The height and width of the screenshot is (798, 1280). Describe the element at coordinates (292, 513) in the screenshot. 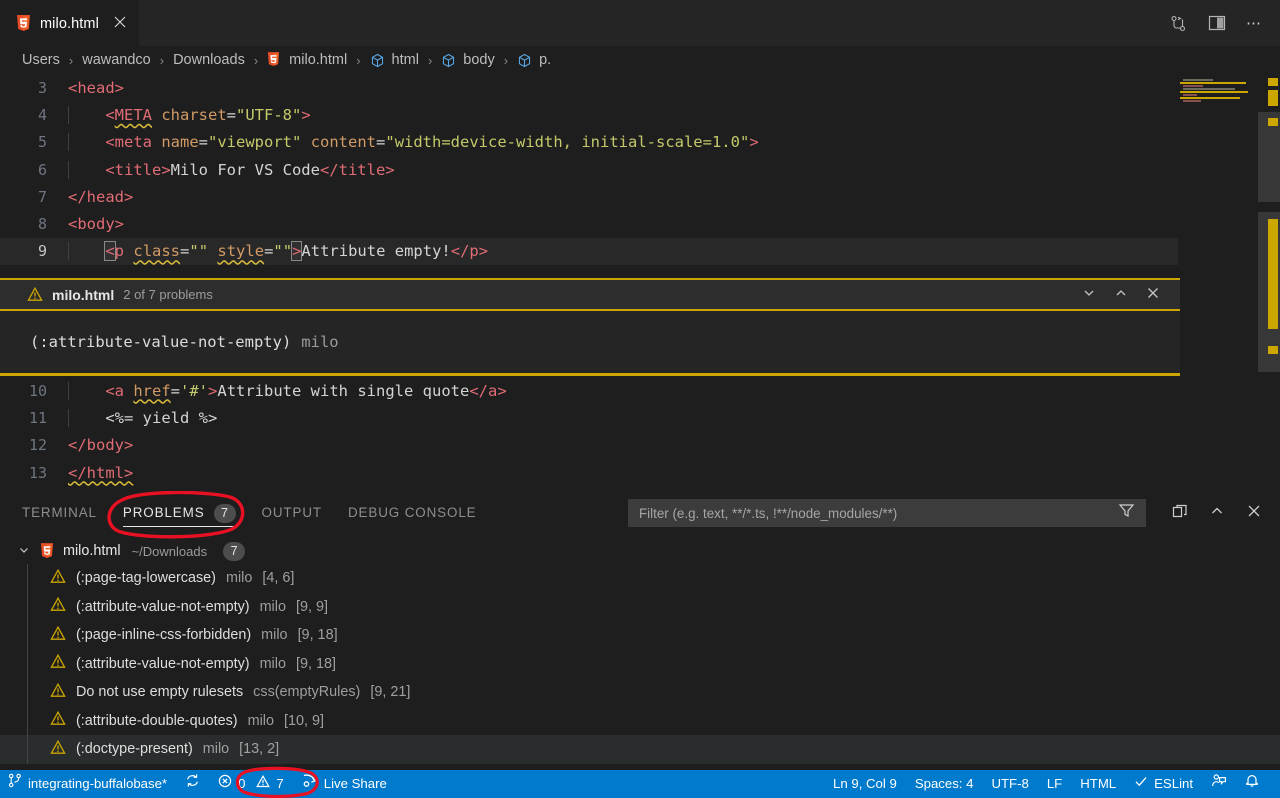

I see `tab-output: OUTPUT` at that location.